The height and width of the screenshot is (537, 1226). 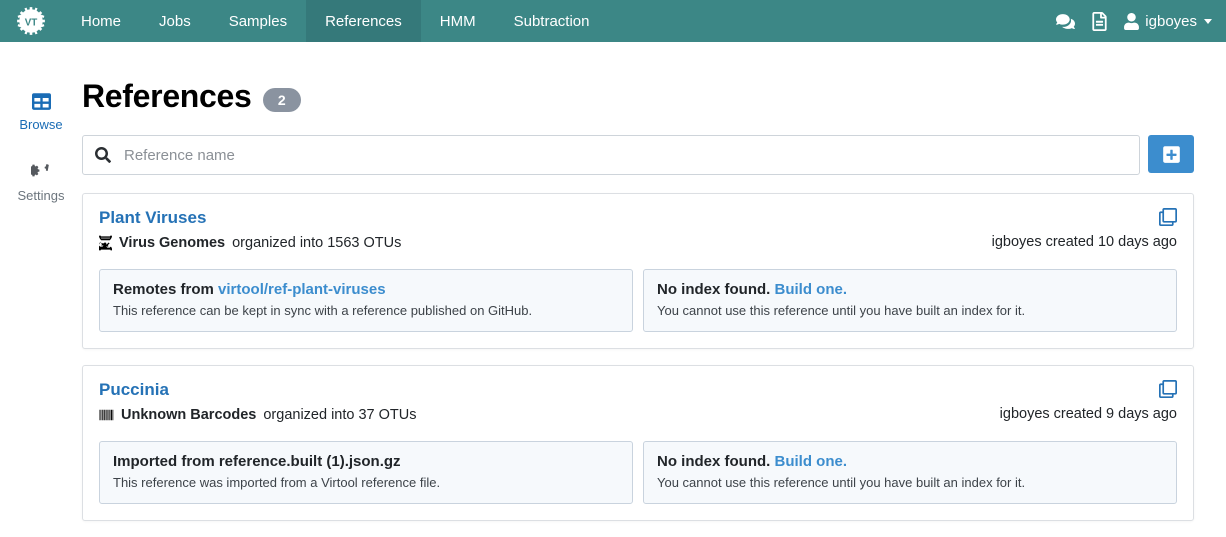 What do you see at coordinates (282, 100) in the screenshot?
I see `reference-count-badge: 2` at bounding box center [282, 100].